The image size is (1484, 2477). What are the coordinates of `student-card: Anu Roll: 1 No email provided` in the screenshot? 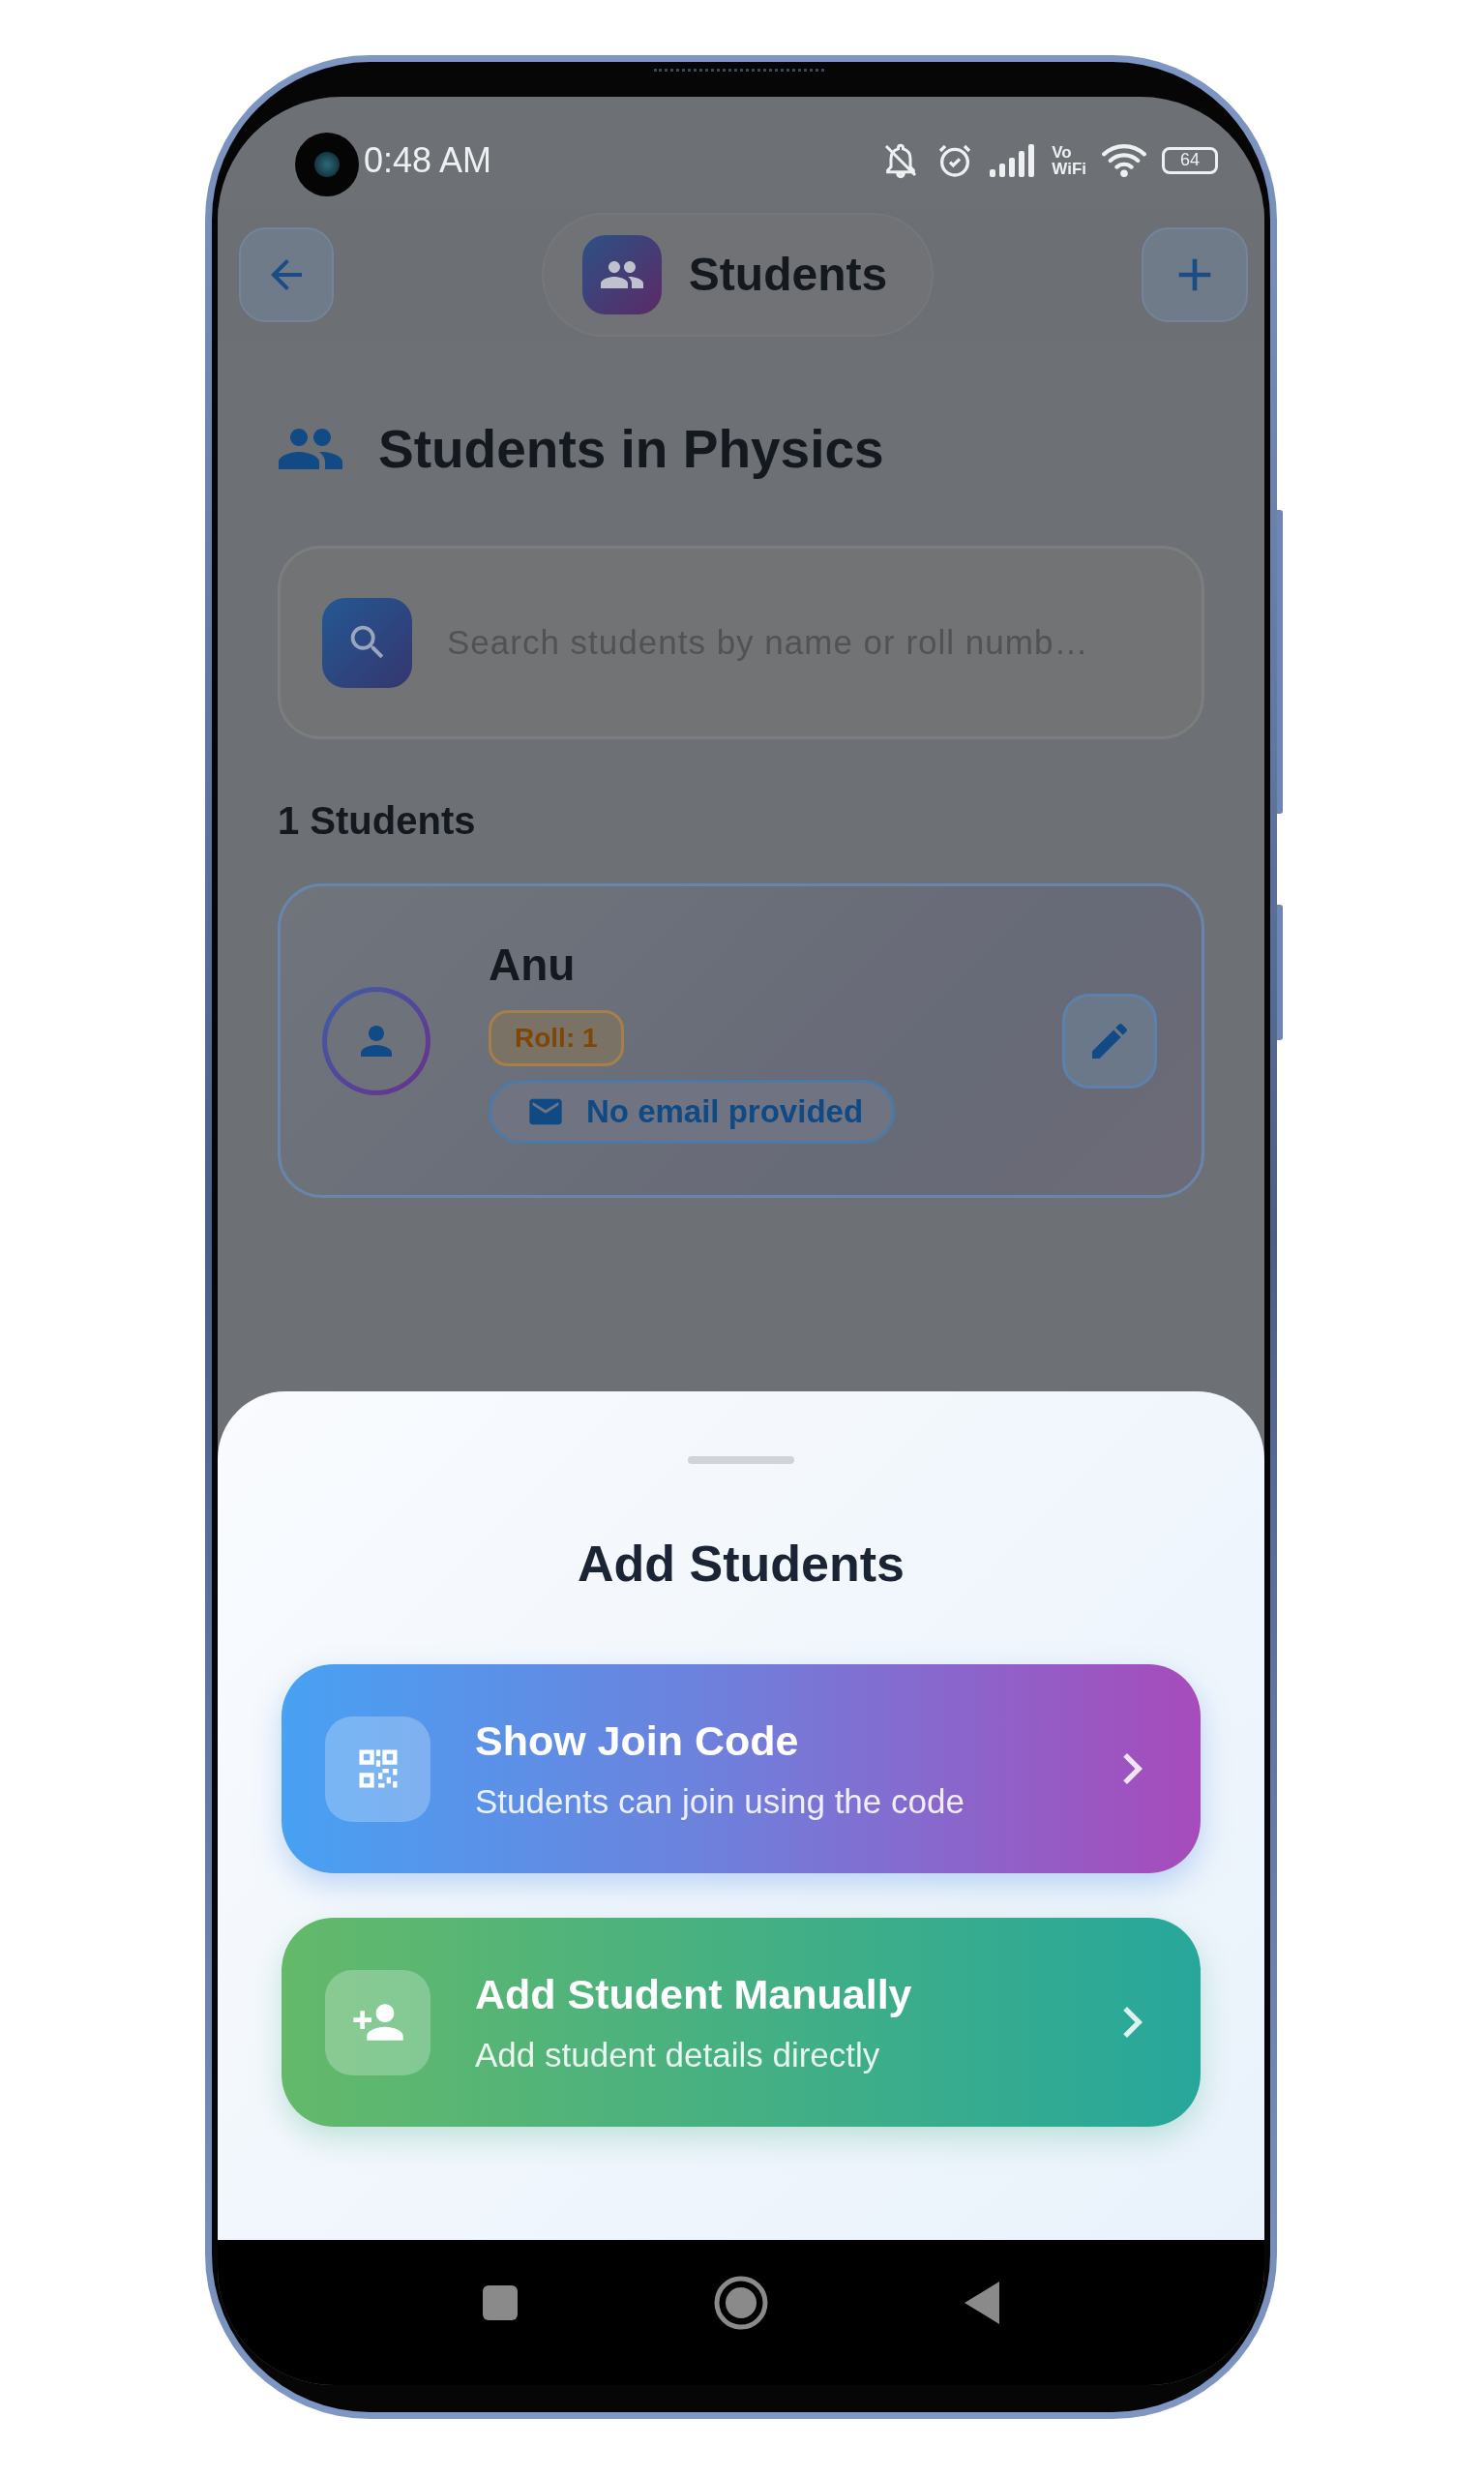 It's located at (741, 1040).